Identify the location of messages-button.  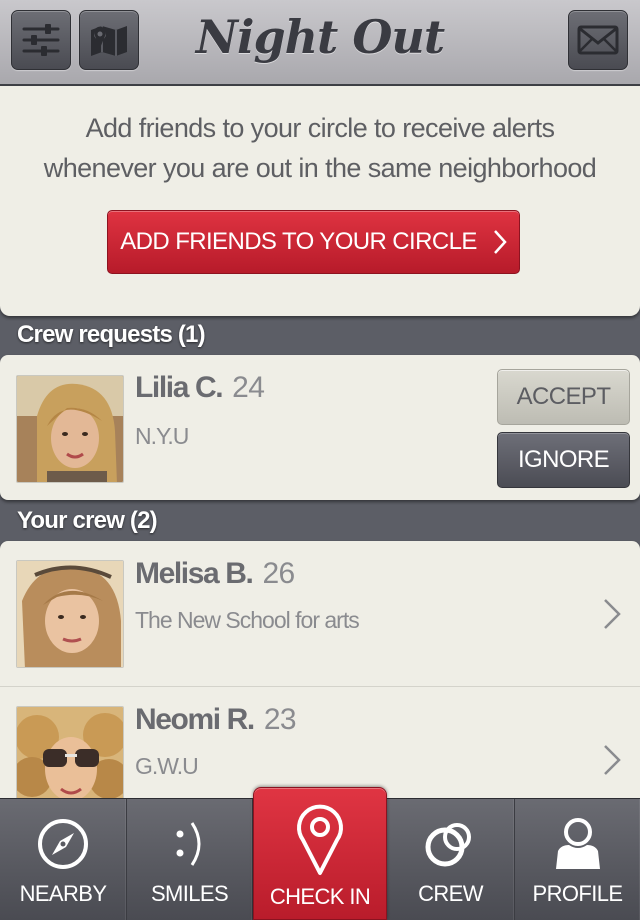
(598, 40).